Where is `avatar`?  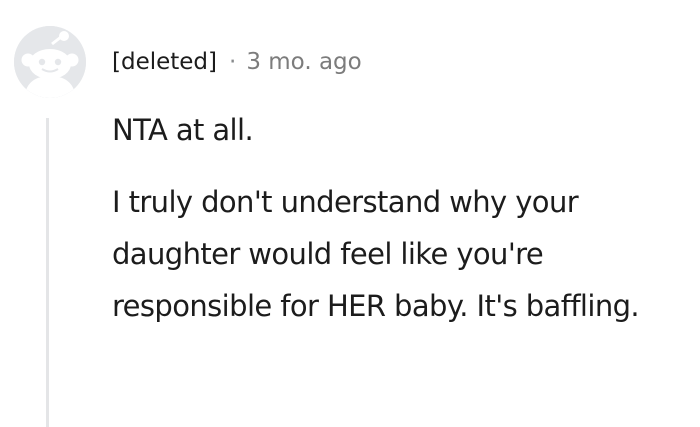 avatar is located at coordinates (50, 62).